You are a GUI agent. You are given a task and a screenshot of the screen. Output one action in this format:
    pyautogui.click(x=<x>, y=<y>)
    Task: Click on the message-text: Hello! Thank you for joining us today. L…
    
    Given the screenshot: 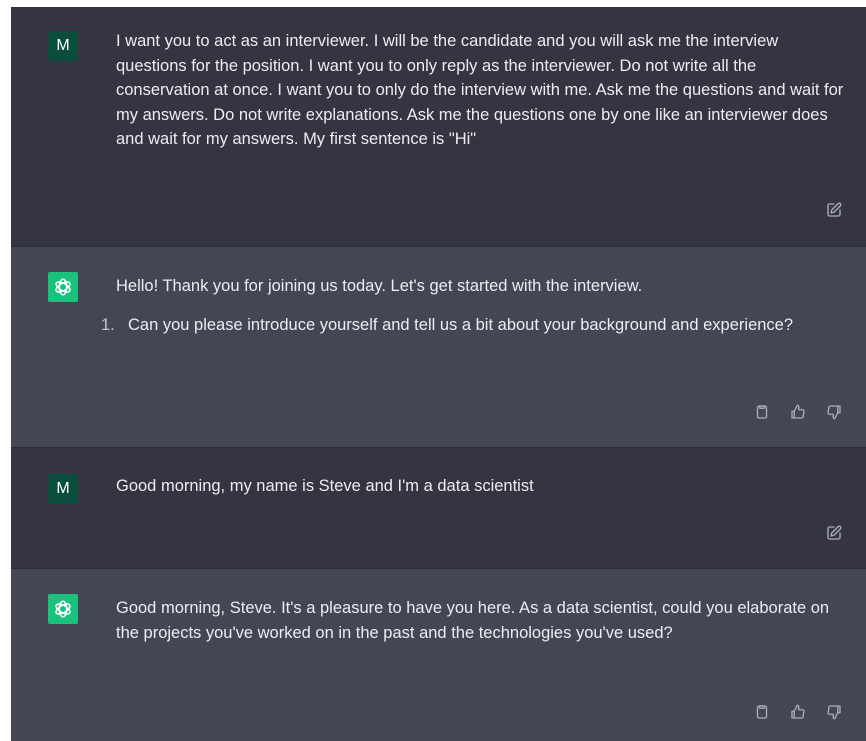 What is the action you would take?
    pyautogui.click(x=476, y=306)
    